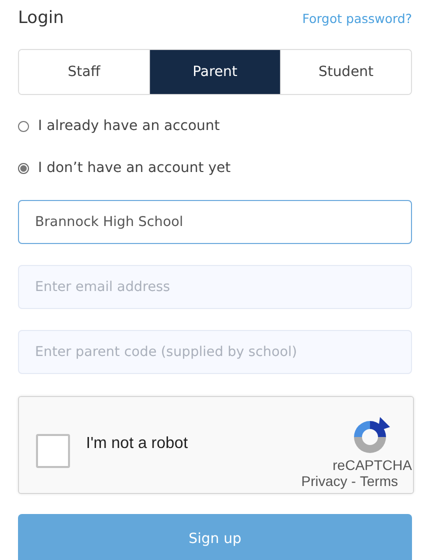 Image resolution: width=423 pixels, height=560 pixels. Describe the element at coordinates (41, 18) in the screenshot. I see `page-title: Login` at that location.